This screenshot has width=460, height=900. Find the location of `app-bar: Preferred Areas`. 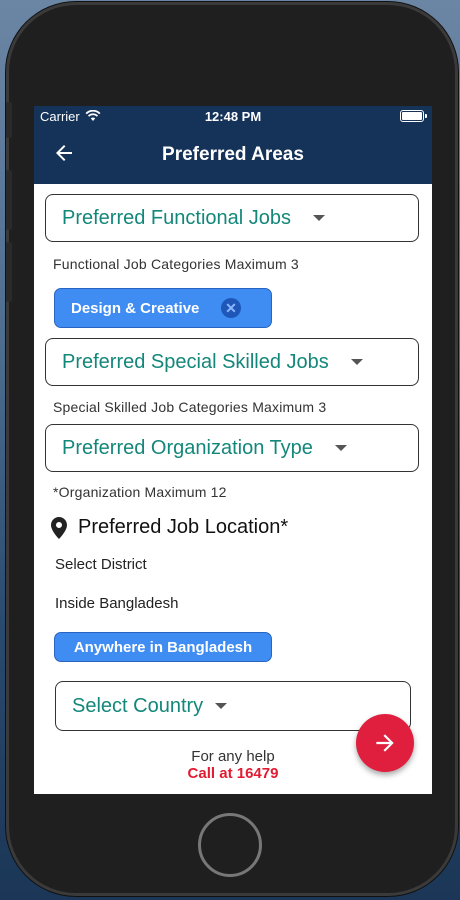

app-bar: Preferred Areas is located at coordinates (233, 155).